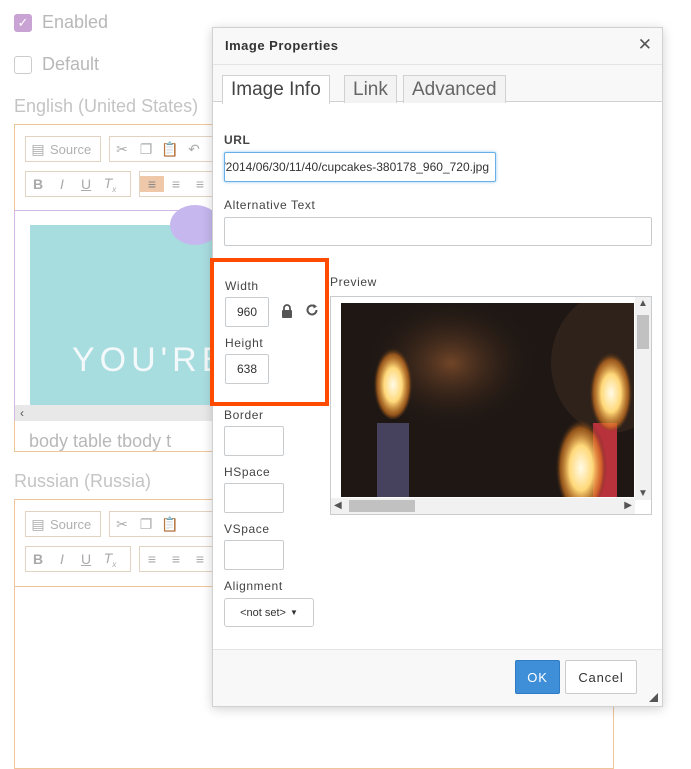 This screenshot has height=769, width=691. Describe the element at coordinates (338, 505) in the screenshot. I see `scroll-left-icon: ◀` at that location.